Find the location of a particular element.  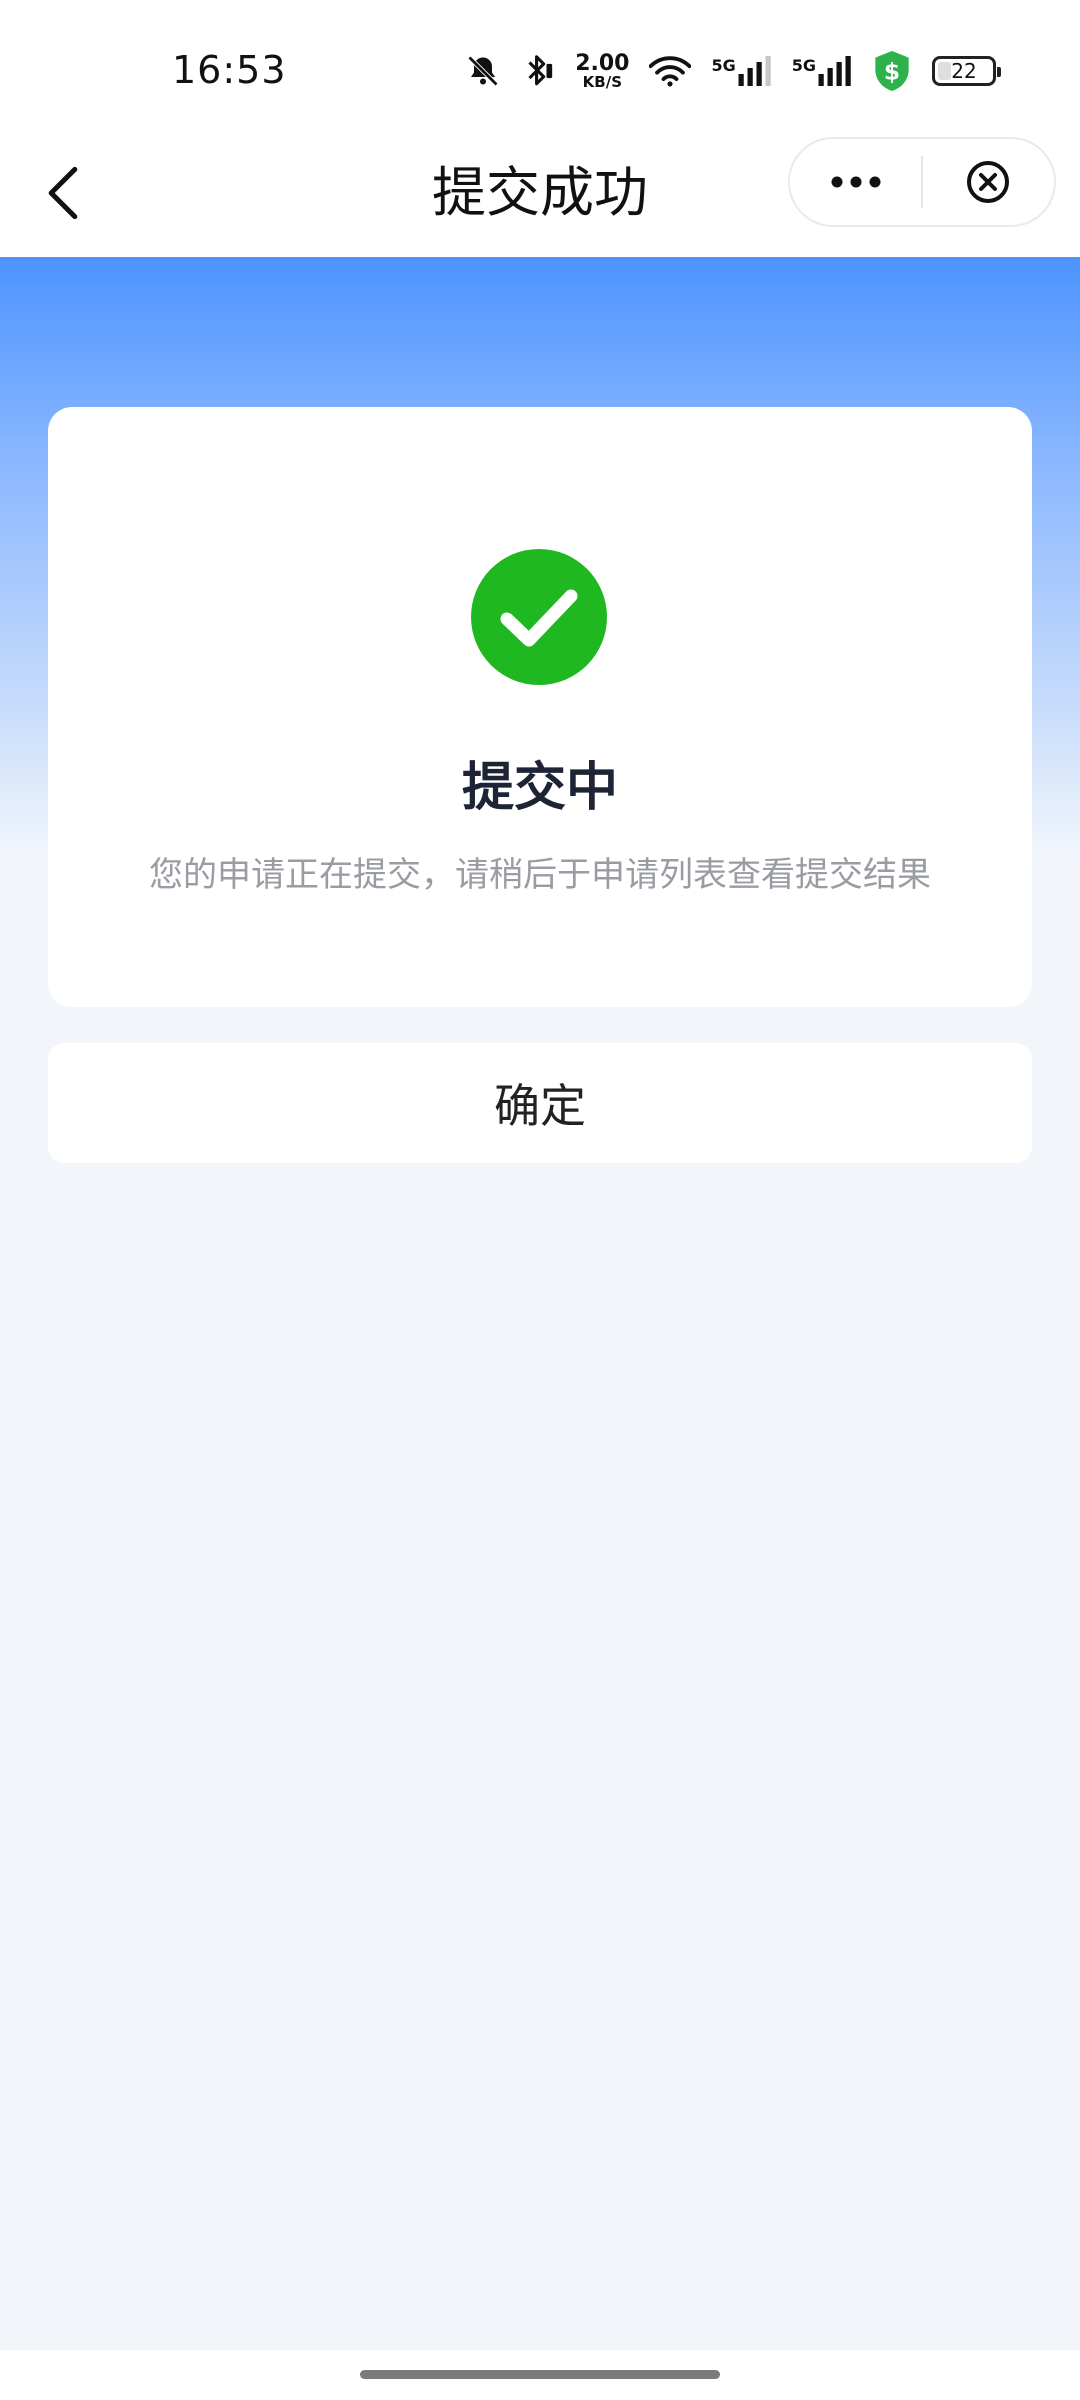

network-type-1: 5G is located at coordinates (723, 65).